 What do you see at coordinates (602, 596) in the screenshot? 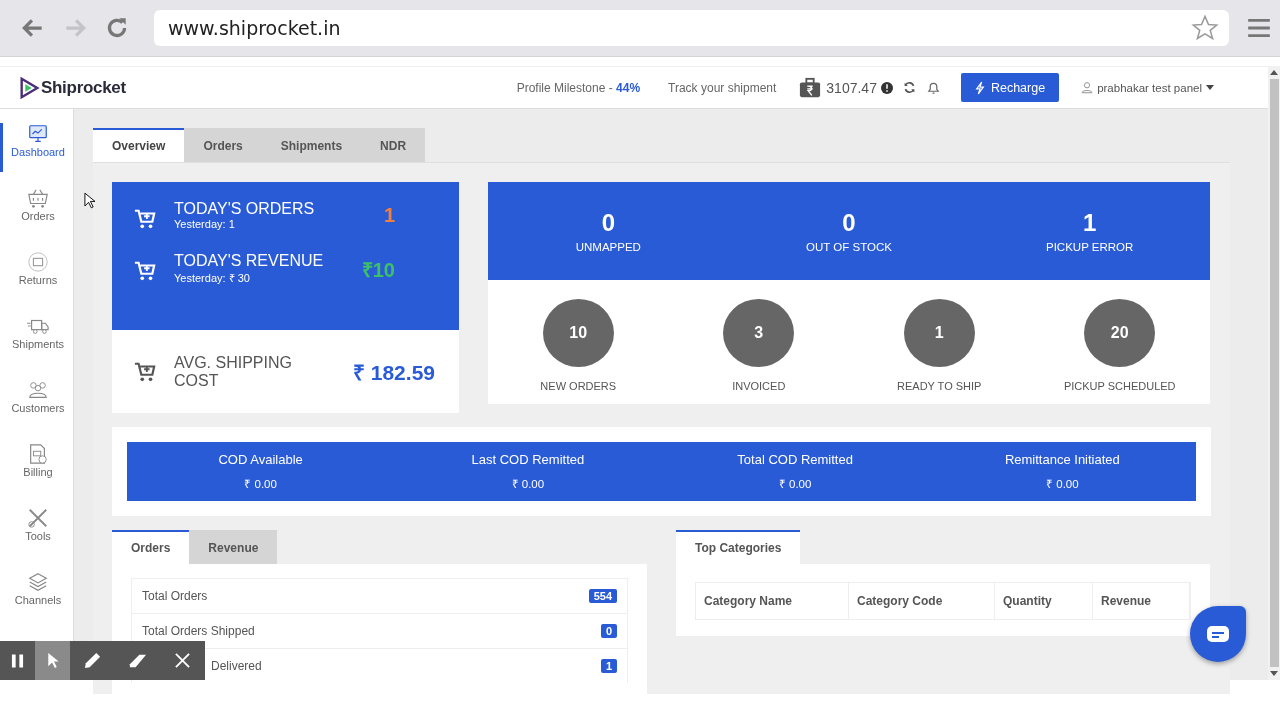
I see `count-badge: 554` at bounding box center [602, 596].